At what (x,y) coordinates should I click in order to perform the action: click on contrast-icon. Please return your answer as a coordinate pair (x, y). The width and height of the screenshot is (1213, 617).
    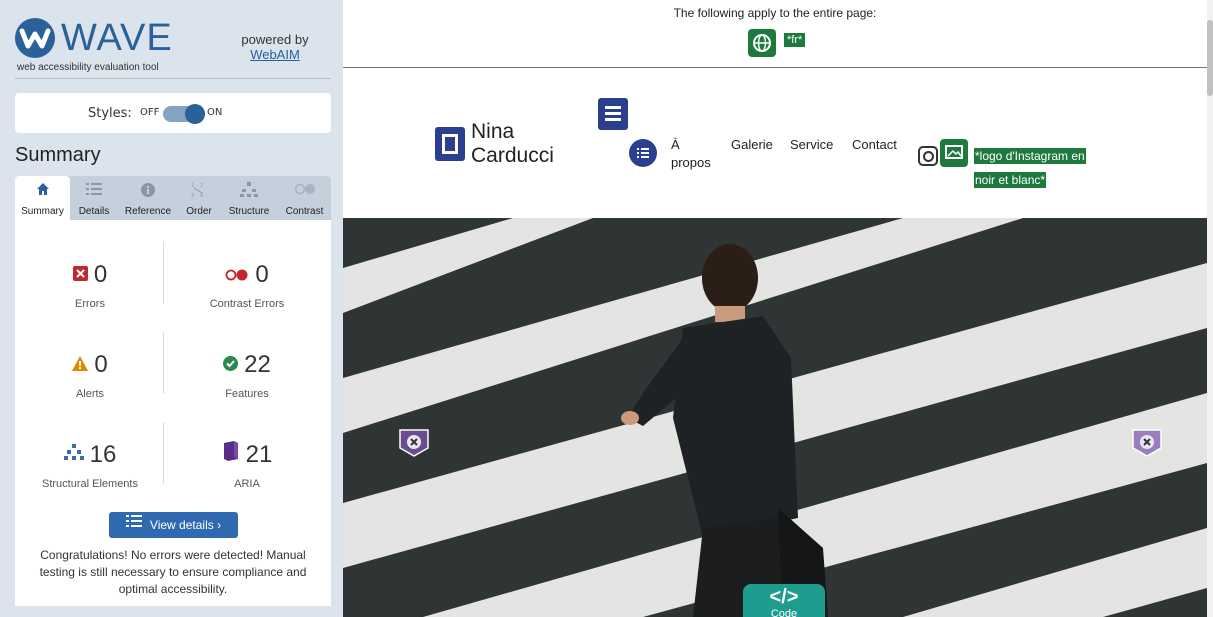
    Looking at the image, I should click on (304, 190).